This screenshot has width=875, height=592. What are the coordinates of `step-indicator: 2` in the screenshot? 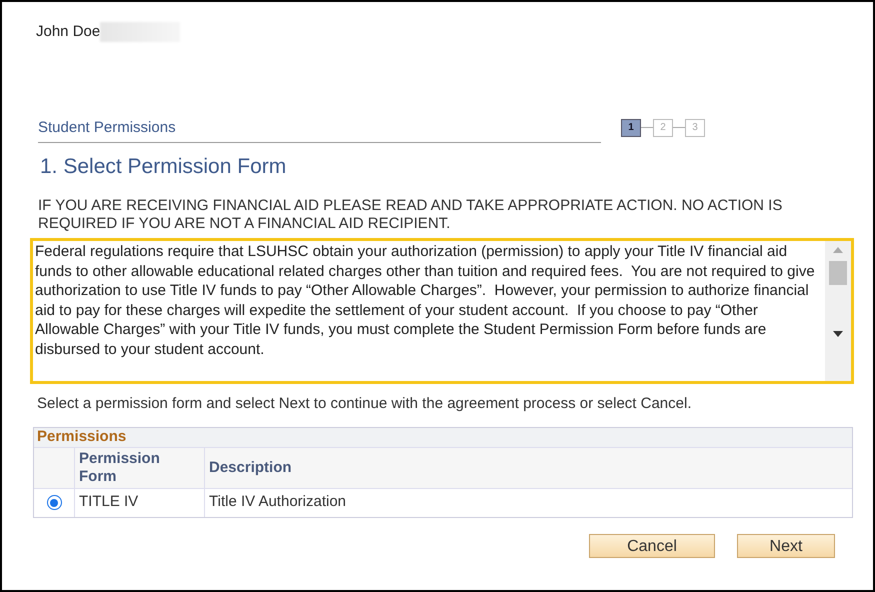 It's located at (663, 127).